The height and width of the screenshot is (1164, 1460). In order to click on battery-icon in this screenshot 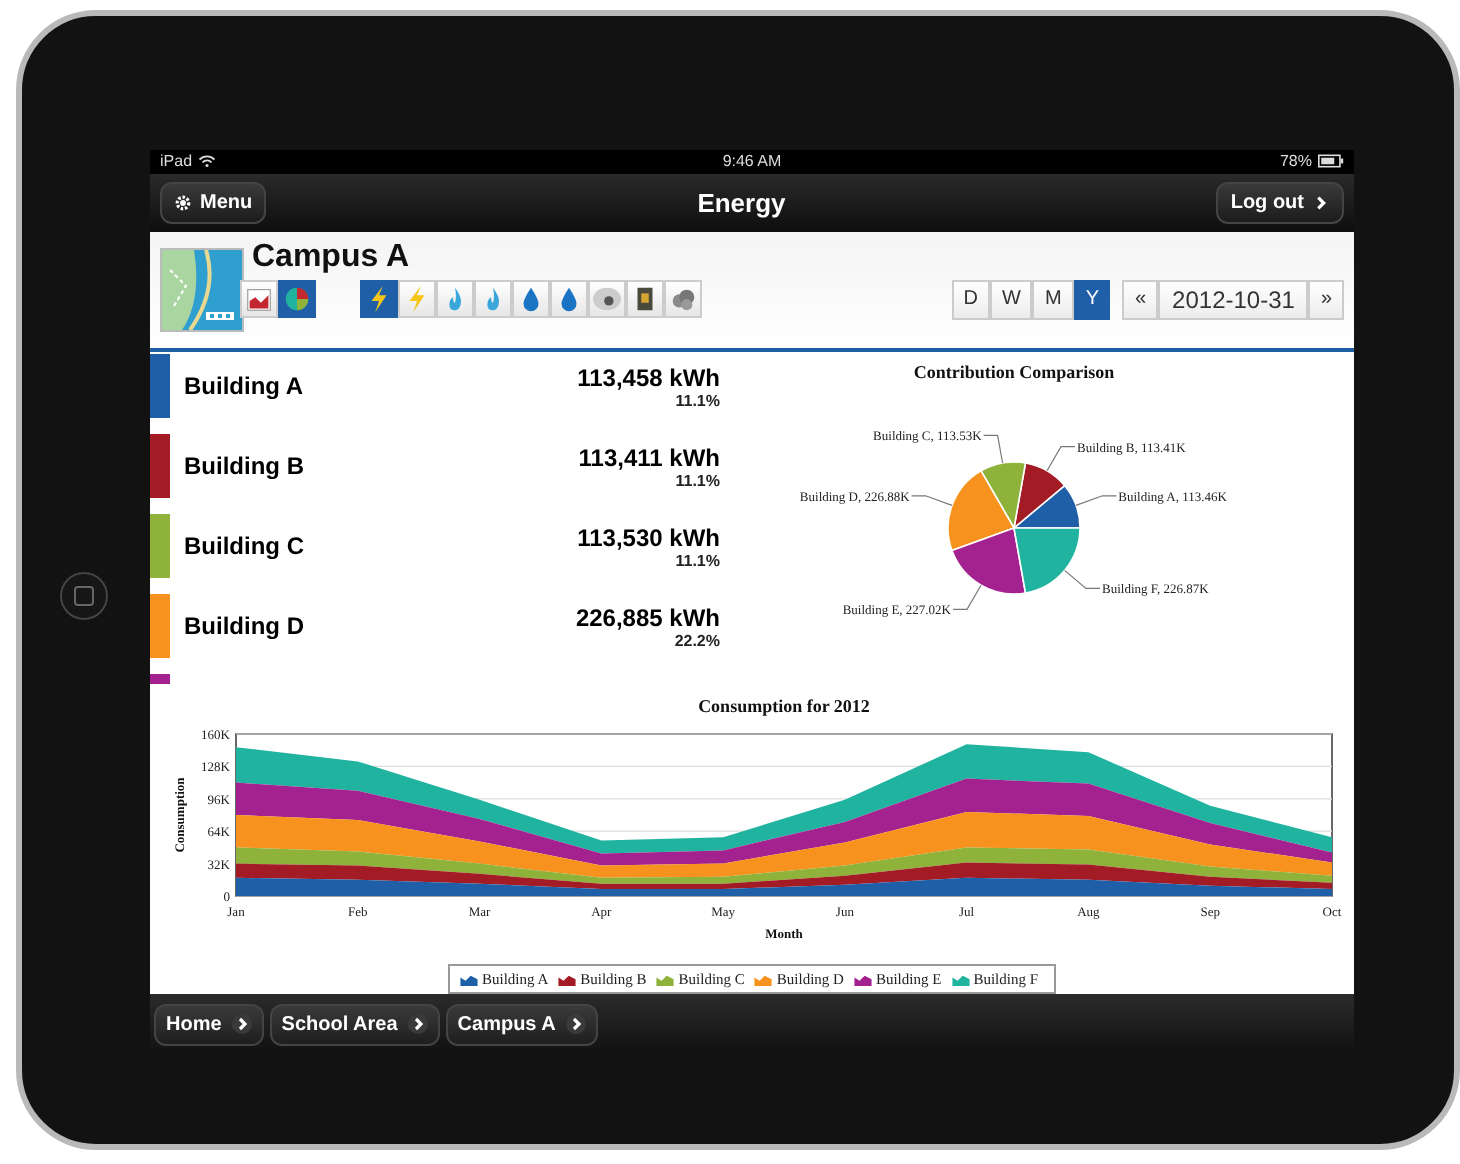, I will do `click(1330, 161)`.